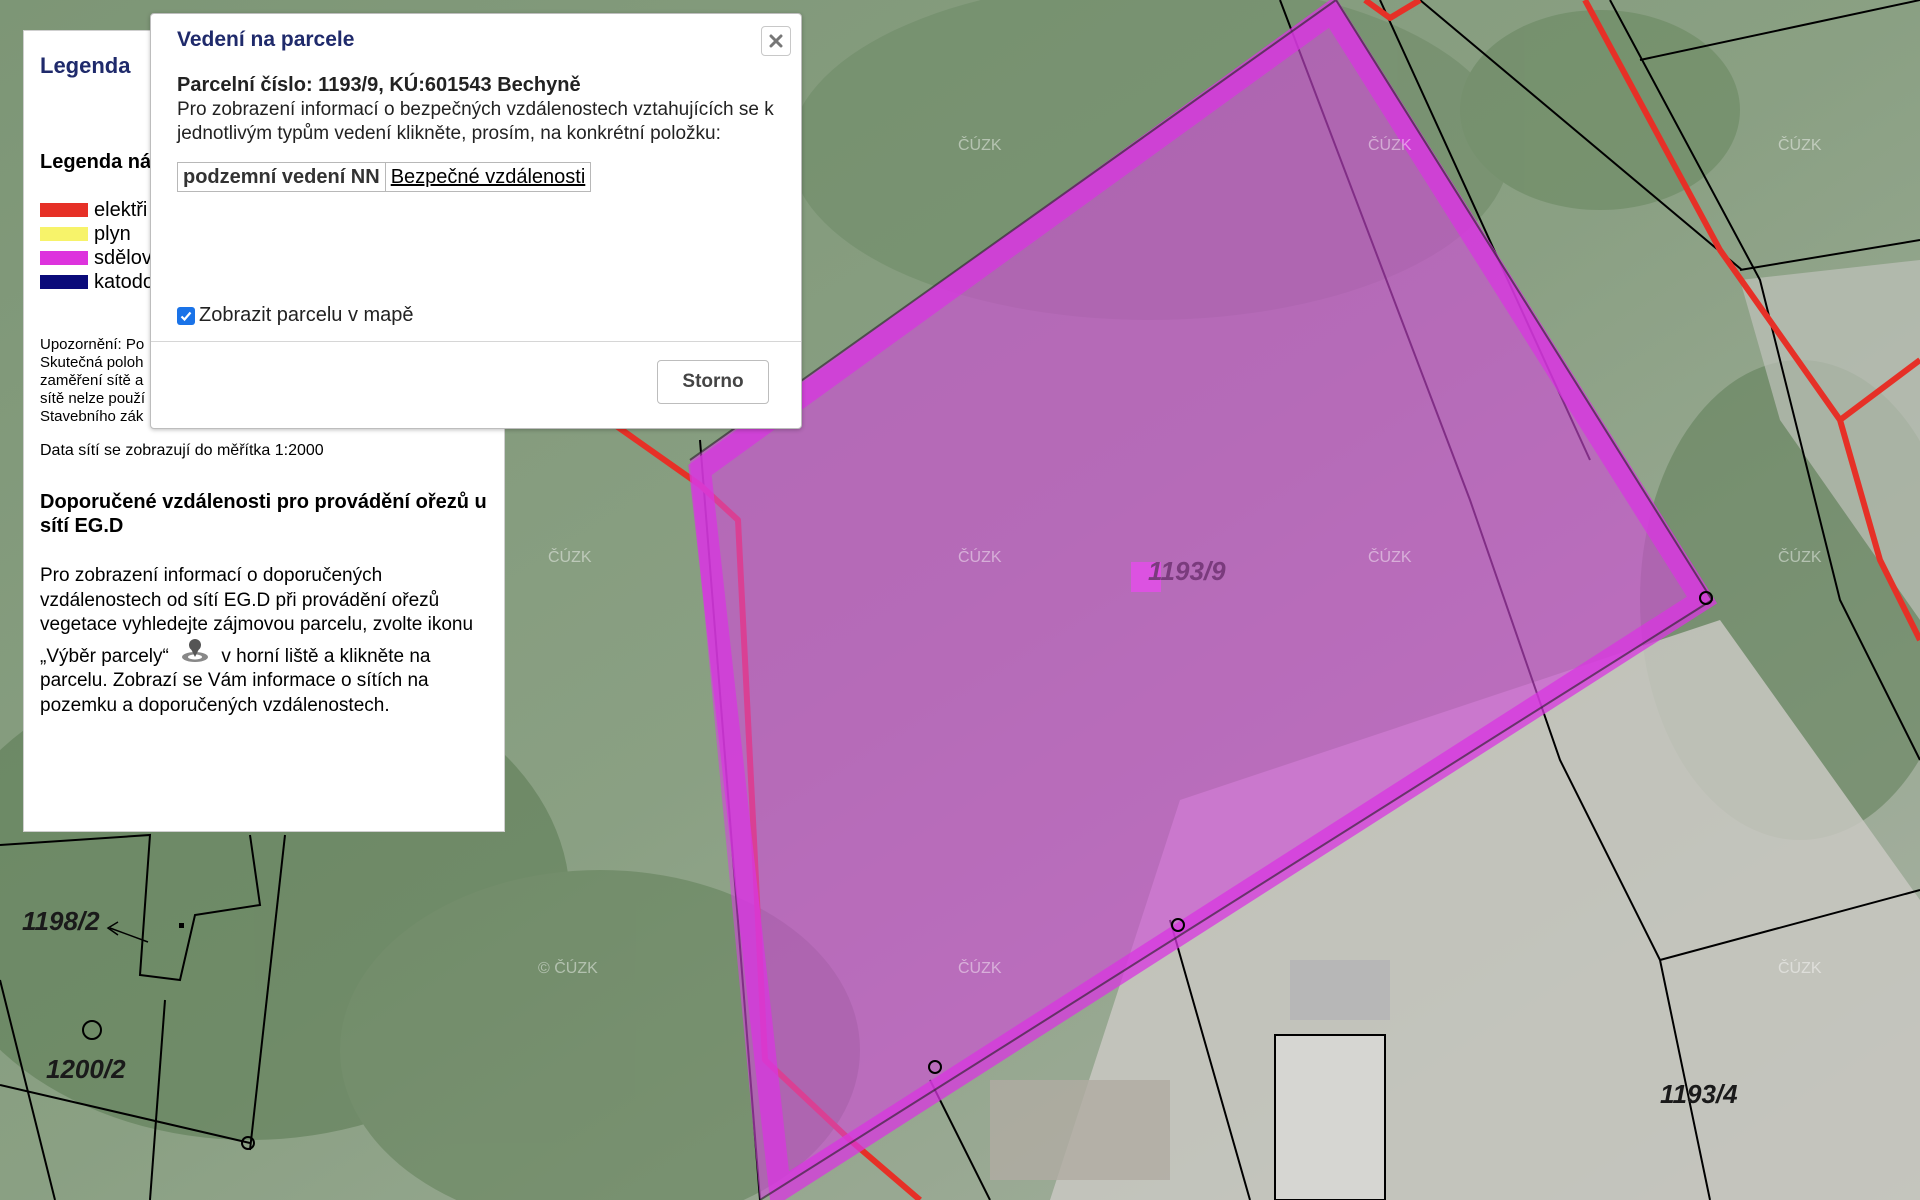 The width and height of the screenshot is (1920, 1200). I want to click on lines-table: podzemní vedení NN Bezpečné vzdálenosti, so click(384, 177).